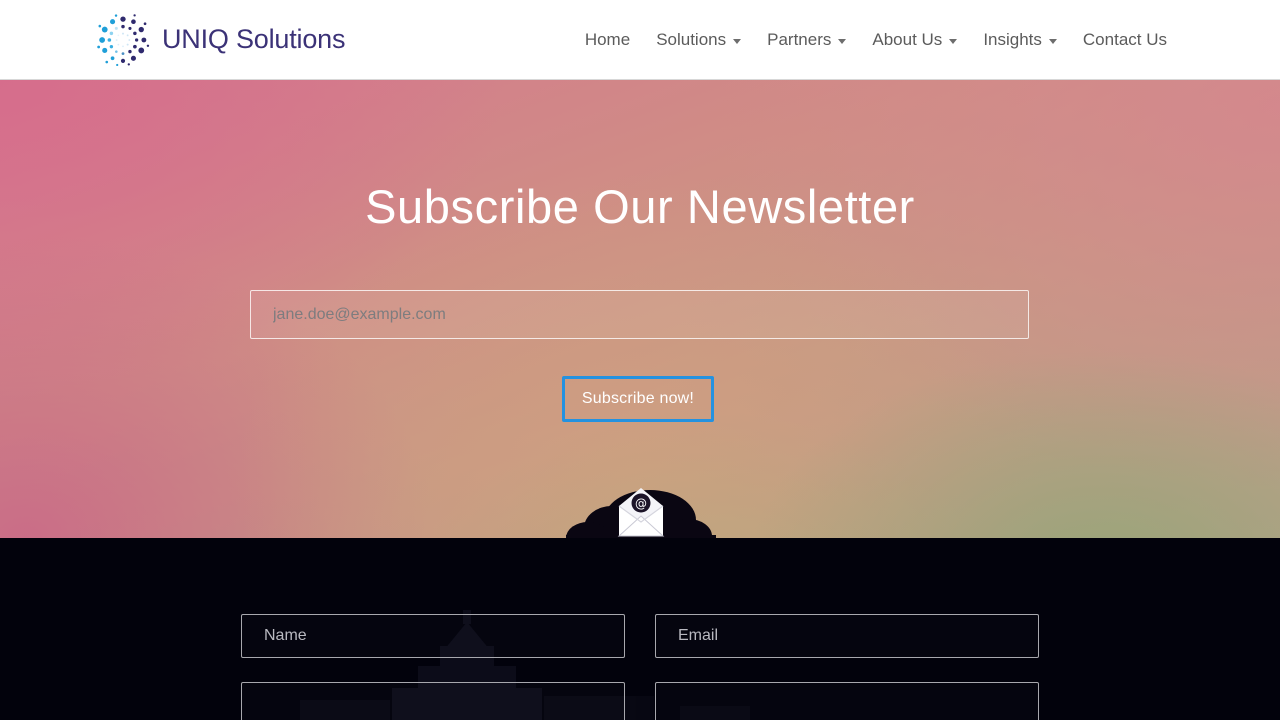  Describe the element at coordinates (254, 39) in the screenshot. I see `brand-name: UNIQ Solutions` at that location.